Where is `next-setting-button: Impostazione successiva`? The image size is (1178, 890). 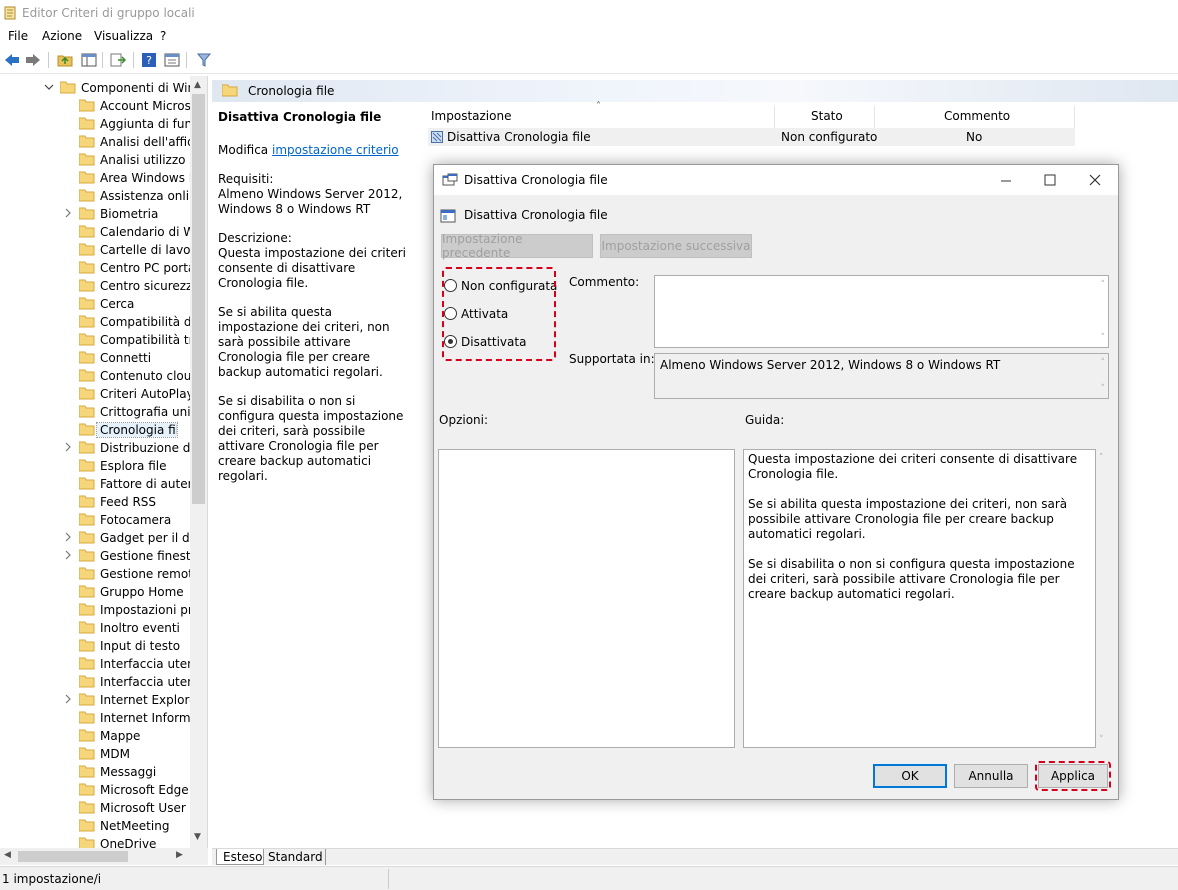
next-setting-button: Impostazione successiva is located at coordinates (676, 246).